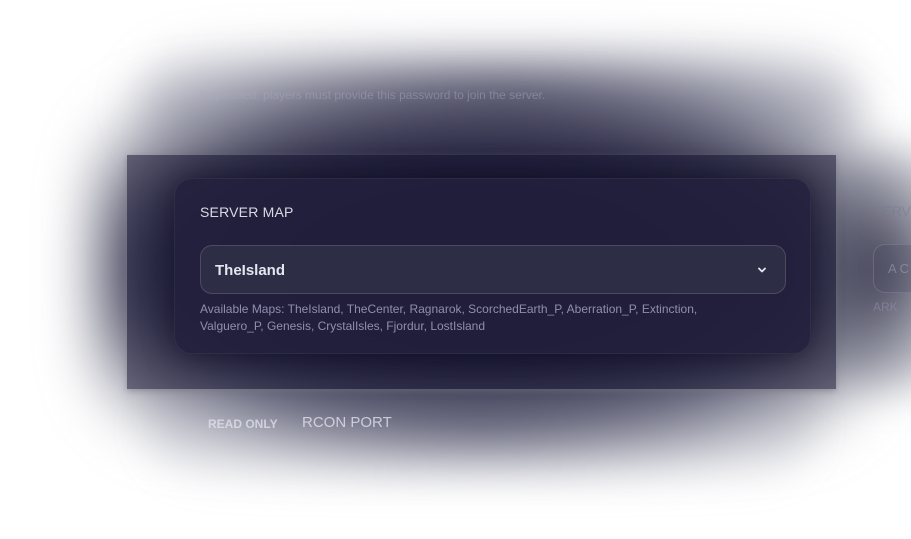  What do you see at coordinates (898, 268) in the screenshot?
I see `right-field-value: A C` at bounding box center [898, 268].